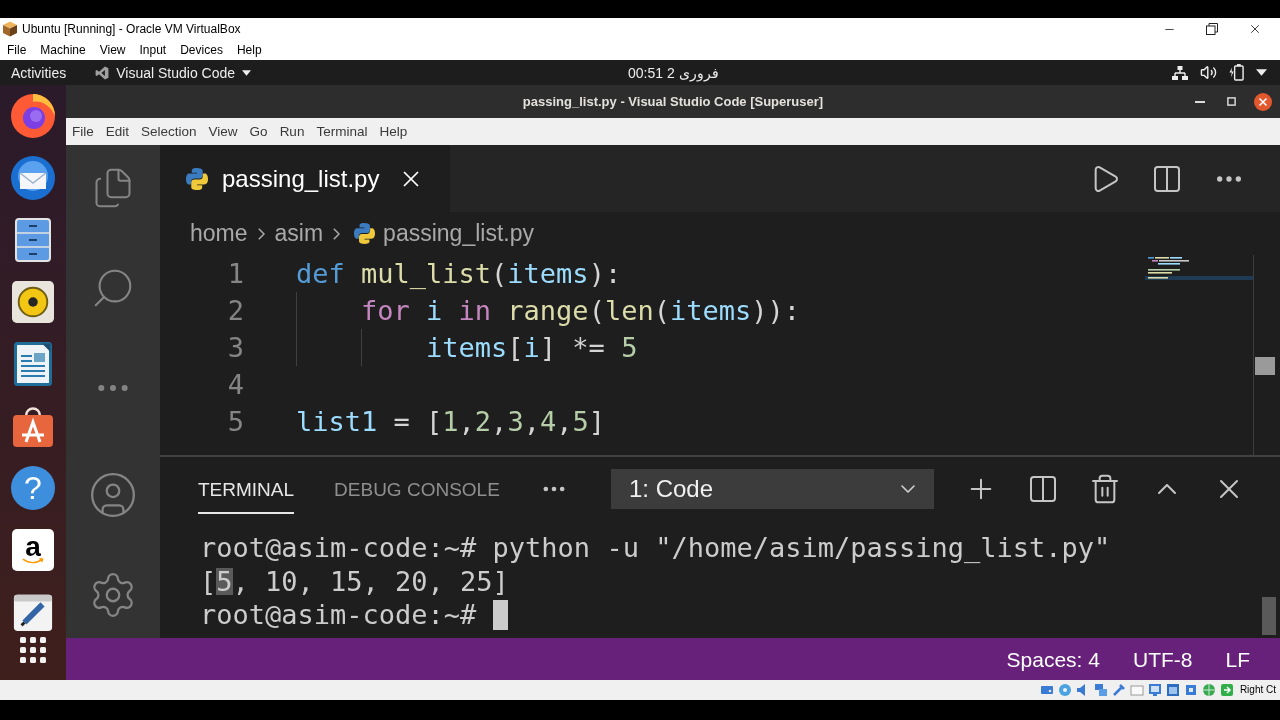 Image resolution: width=1280 pixels, height=720 pixels. I want to click on code-line: list1 = [1,2,3,4,5], so click(450, 421).